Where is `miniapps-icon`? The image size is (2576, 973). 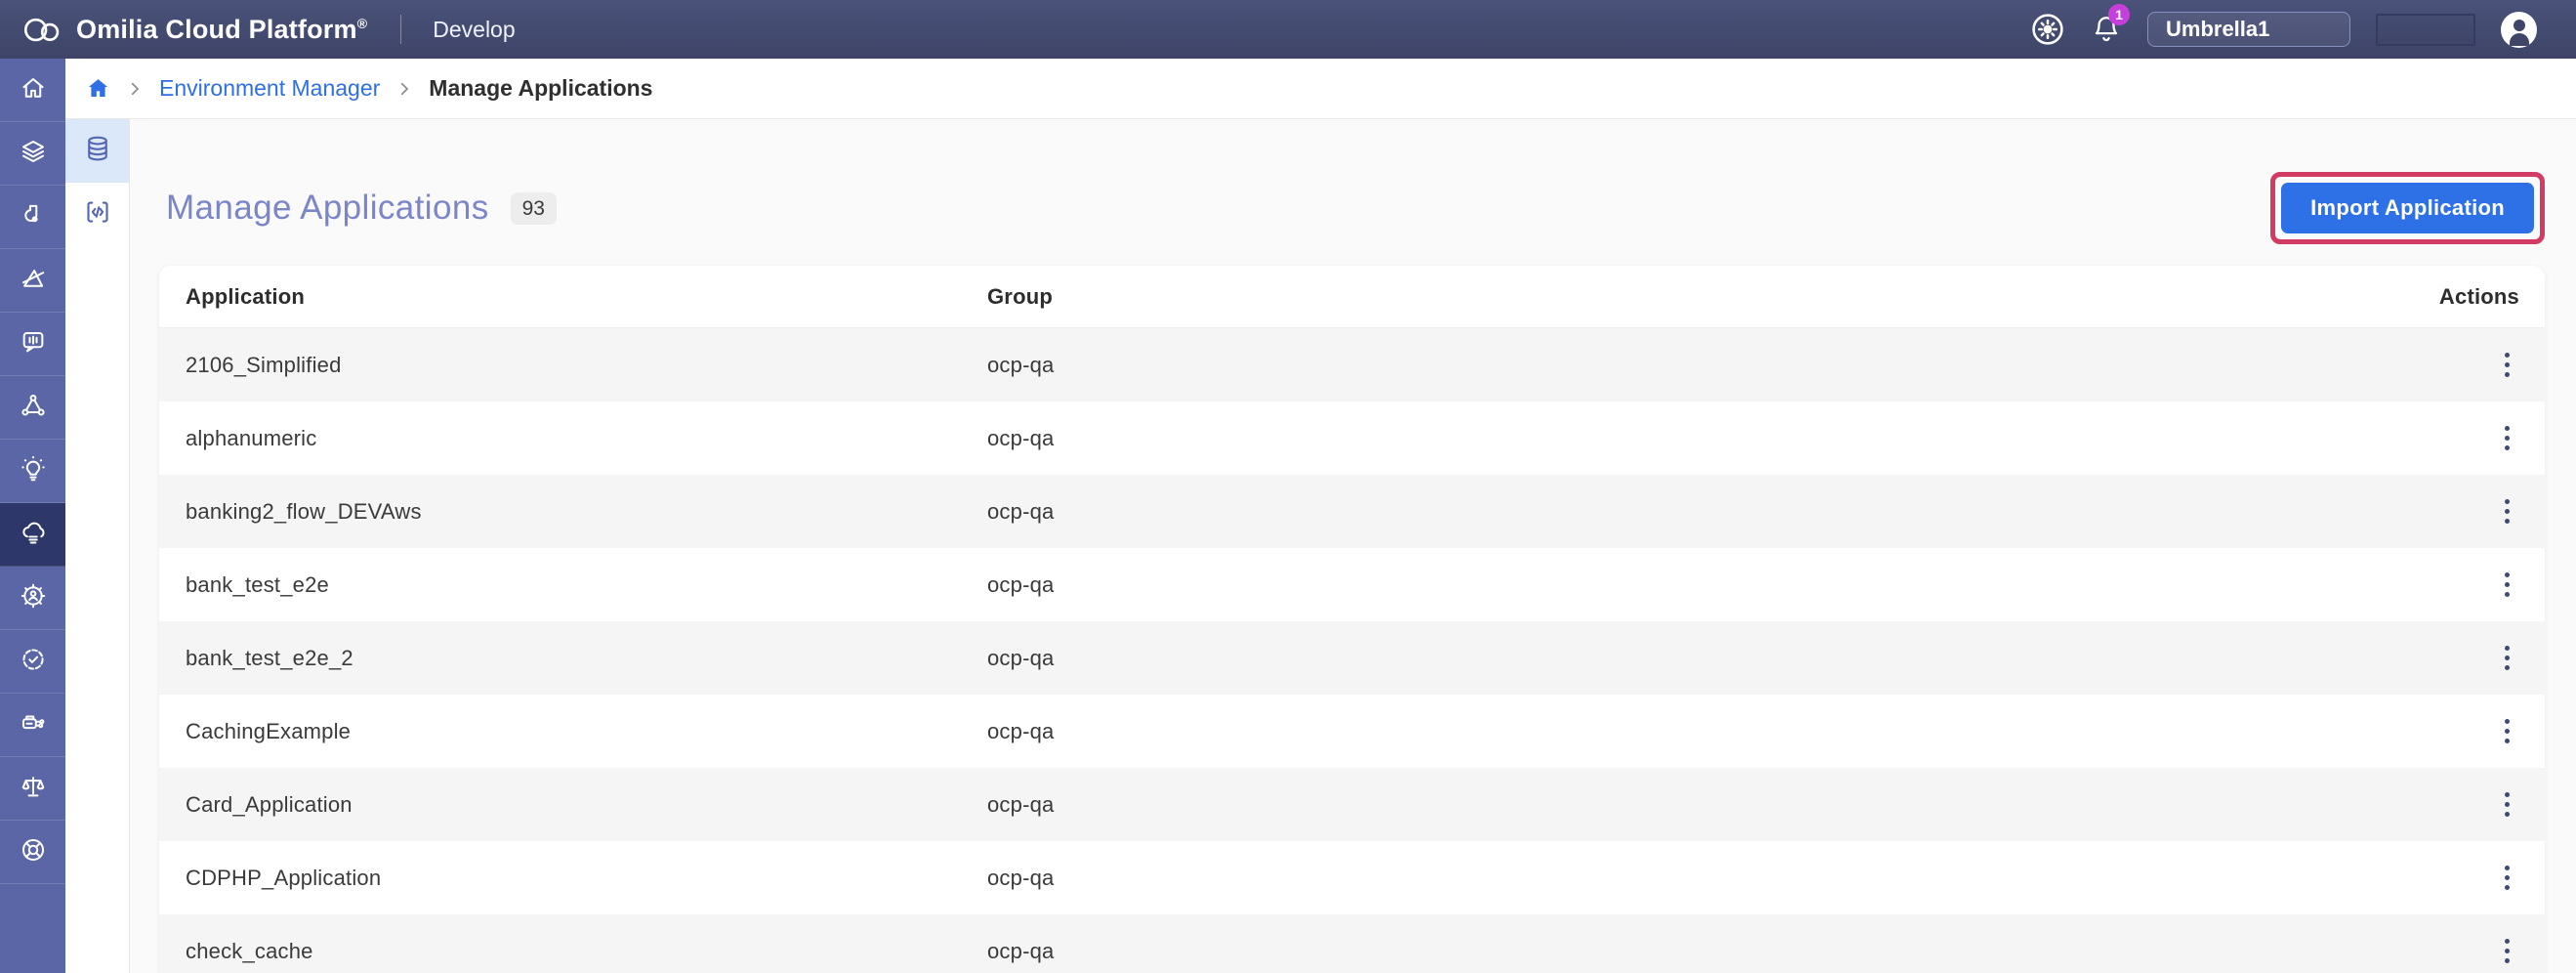 miniapps-icon is located at coordinates (34, 217).